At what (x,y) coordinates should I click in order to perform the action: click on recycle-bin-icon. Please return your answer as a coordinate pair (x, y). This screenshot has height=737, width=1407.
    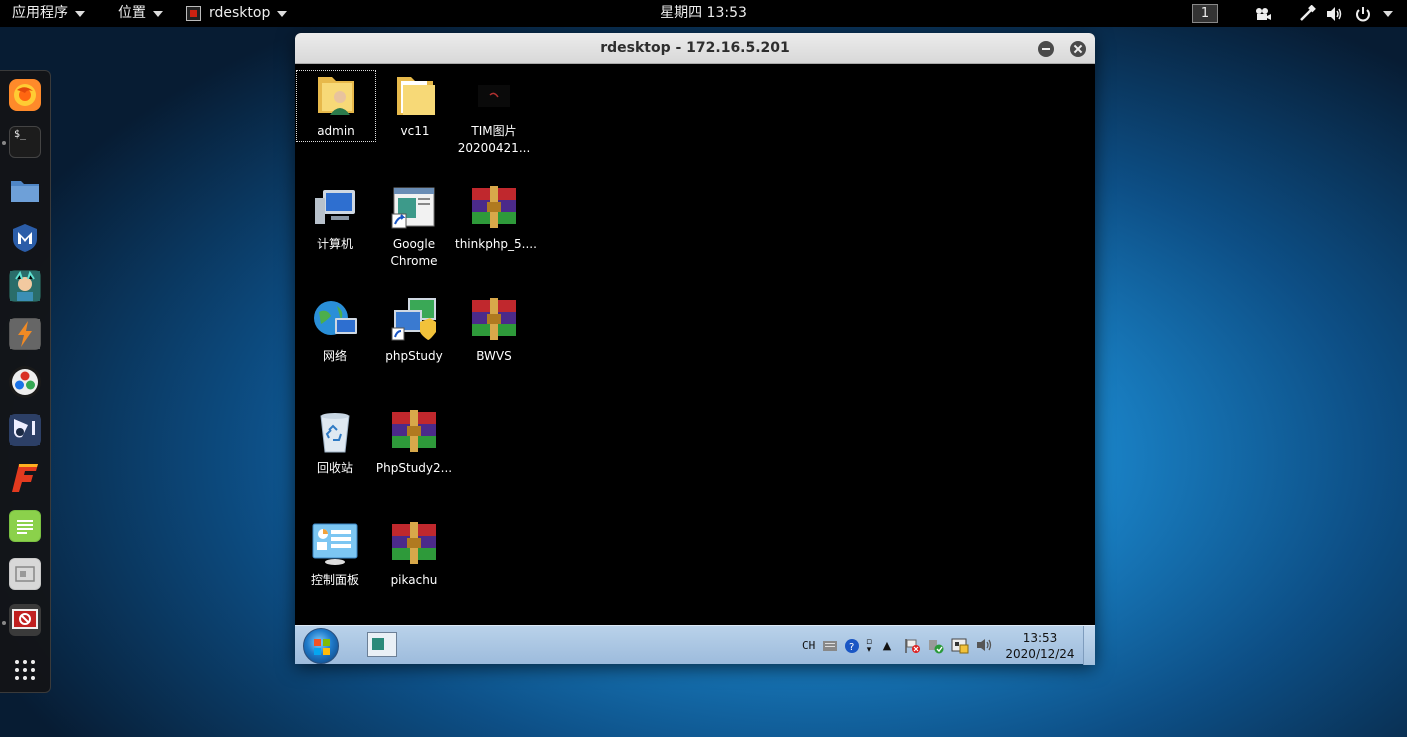
    Looking at the image, I should click on (335, 432).